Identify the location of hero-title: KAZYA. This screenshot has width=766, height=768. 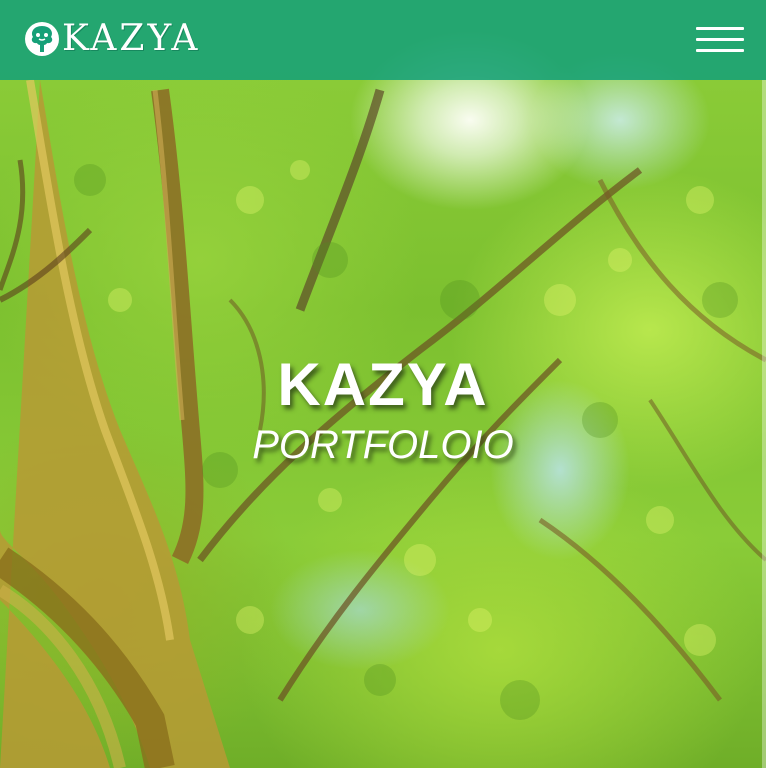
(383, 384).